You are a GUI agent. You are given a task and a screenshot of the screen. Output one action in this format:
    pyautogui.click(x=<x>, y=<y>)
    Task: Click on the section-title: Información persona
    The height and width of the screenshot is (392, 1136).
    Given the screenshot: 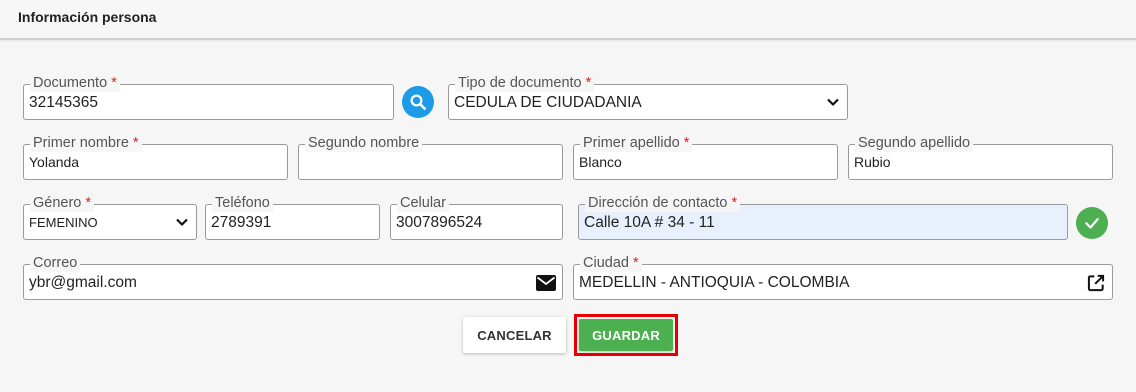 What is the action you would take?
    pyautogui.click(x=87, y=17)
    